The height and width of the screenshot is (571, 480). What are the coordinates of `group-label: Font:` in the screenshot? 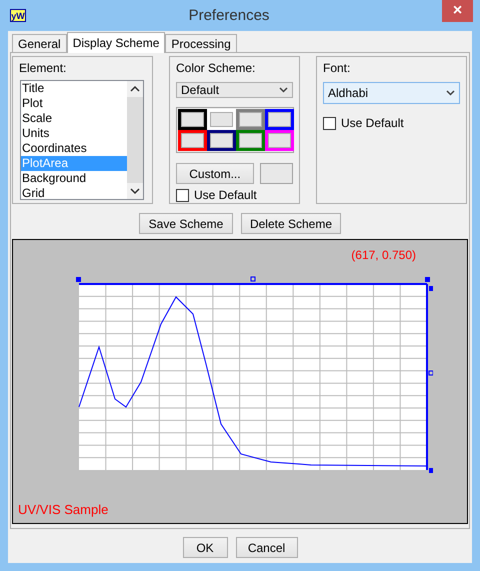 It's located at (337, 68).